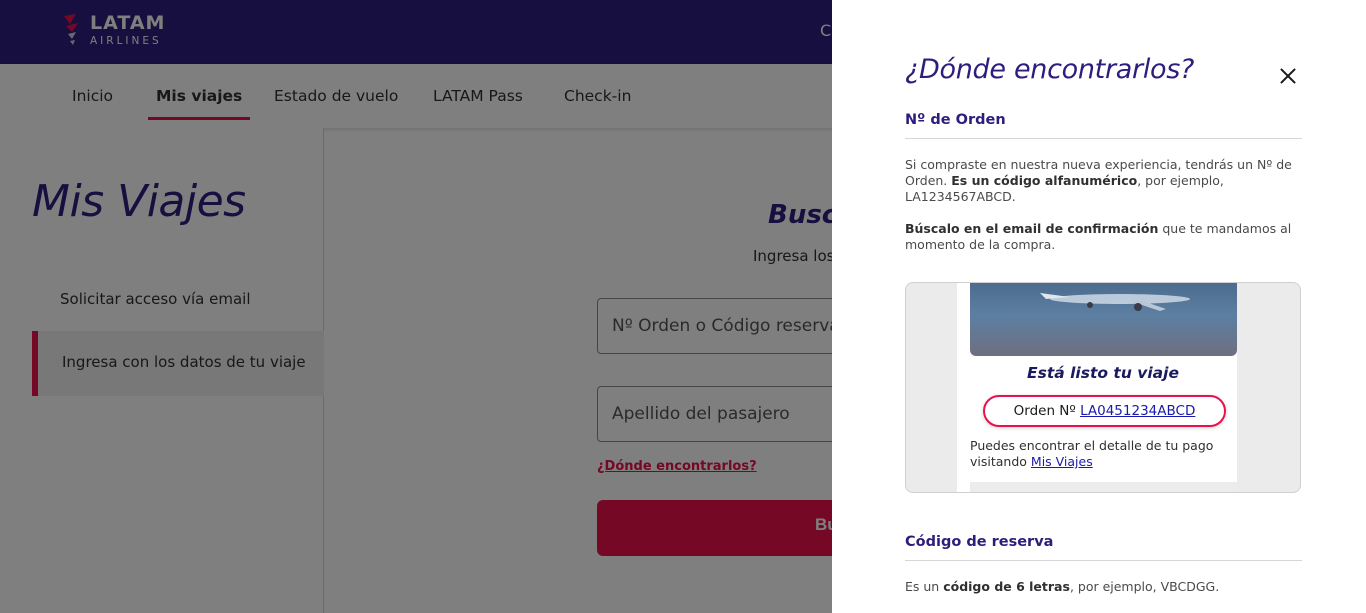 Image resolution: width=1366 pixels, height=613 pixels. What do you see at coordinates (1103, 487) in the screenshot?
I see `email-footer` at bounding box center [1103, 487].